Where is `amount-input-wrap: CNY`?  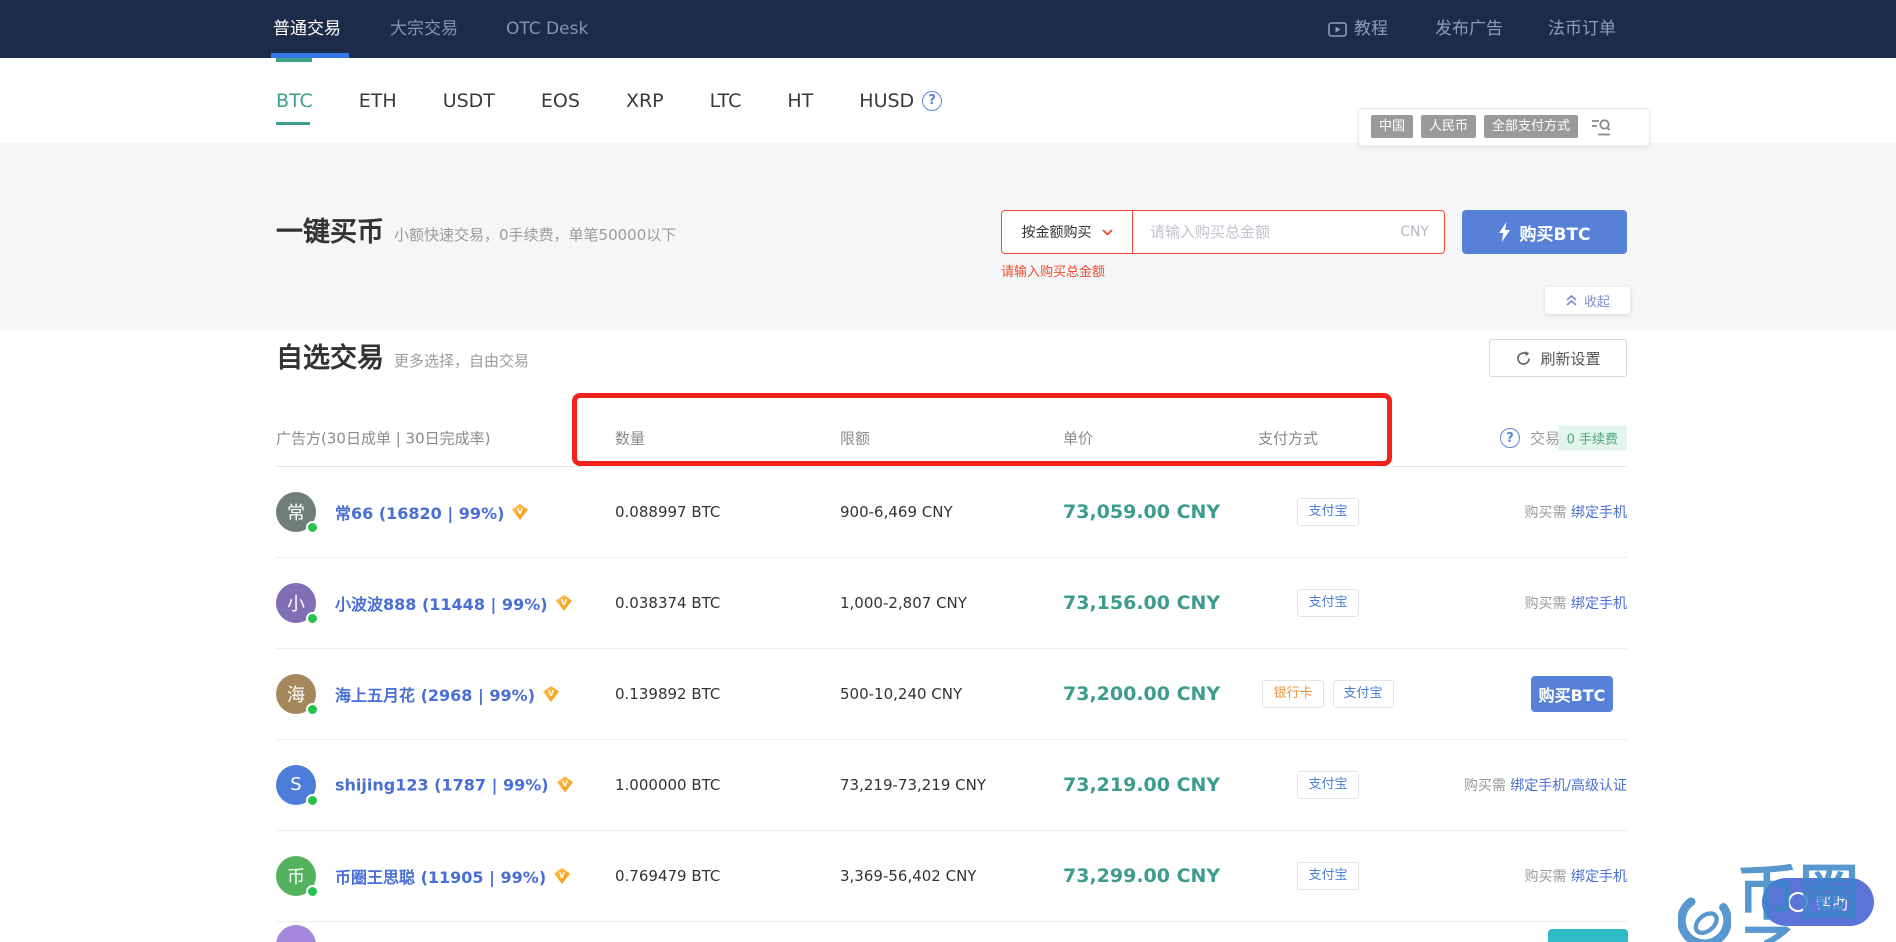 amount-input-wrap: CNY is located at coordinates (1288, 232).